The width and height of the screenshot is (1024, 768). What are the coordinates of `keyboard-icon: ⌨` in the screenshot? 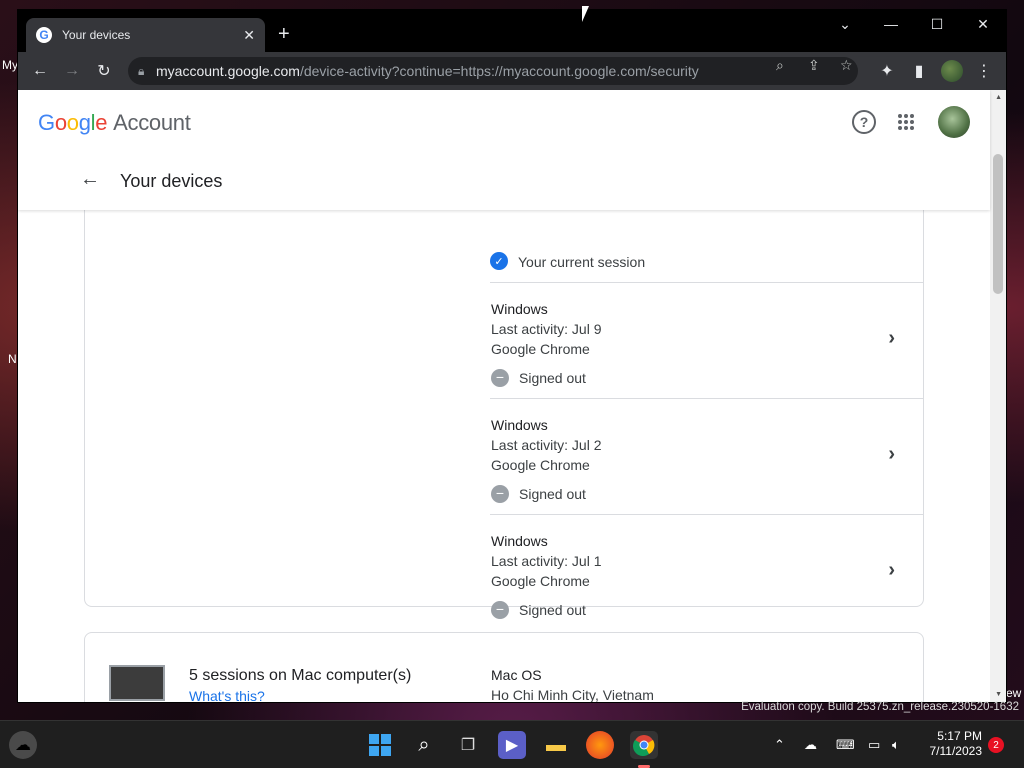 It's located at (845, 745).